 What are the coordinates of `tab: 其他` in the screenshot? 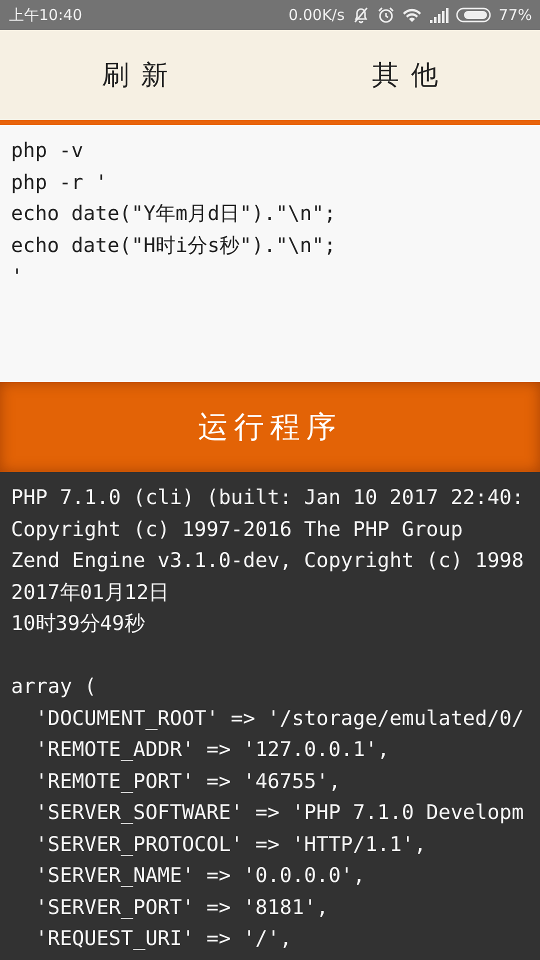 It's located at (405, 75).